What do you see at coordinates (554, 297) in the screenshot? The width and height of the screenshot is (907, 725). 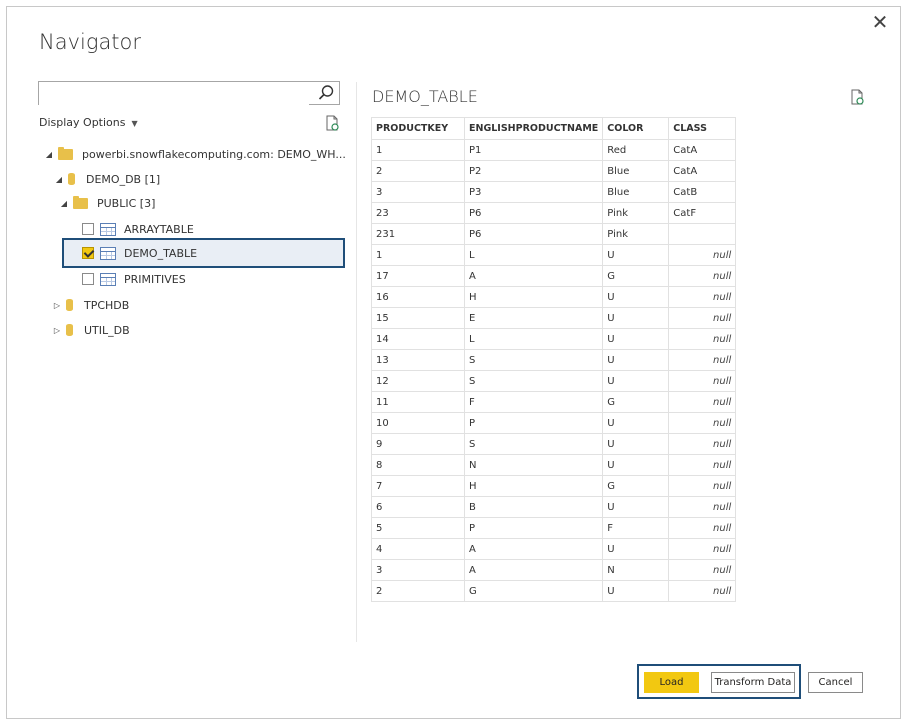 I see `table-row: 16 H Unull` at bounding box center [554, 297].